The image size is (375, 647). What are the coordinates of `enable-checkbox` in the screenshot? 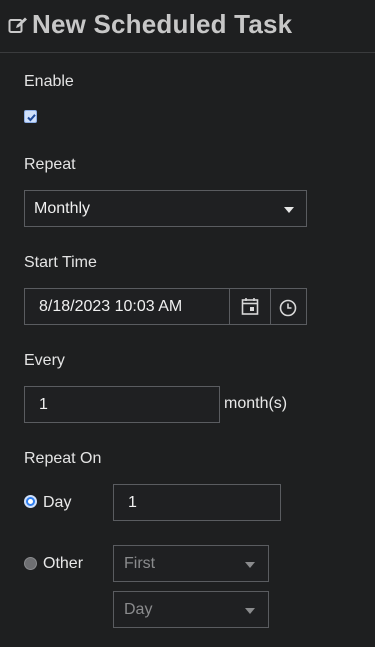 It's located at (30, 116).